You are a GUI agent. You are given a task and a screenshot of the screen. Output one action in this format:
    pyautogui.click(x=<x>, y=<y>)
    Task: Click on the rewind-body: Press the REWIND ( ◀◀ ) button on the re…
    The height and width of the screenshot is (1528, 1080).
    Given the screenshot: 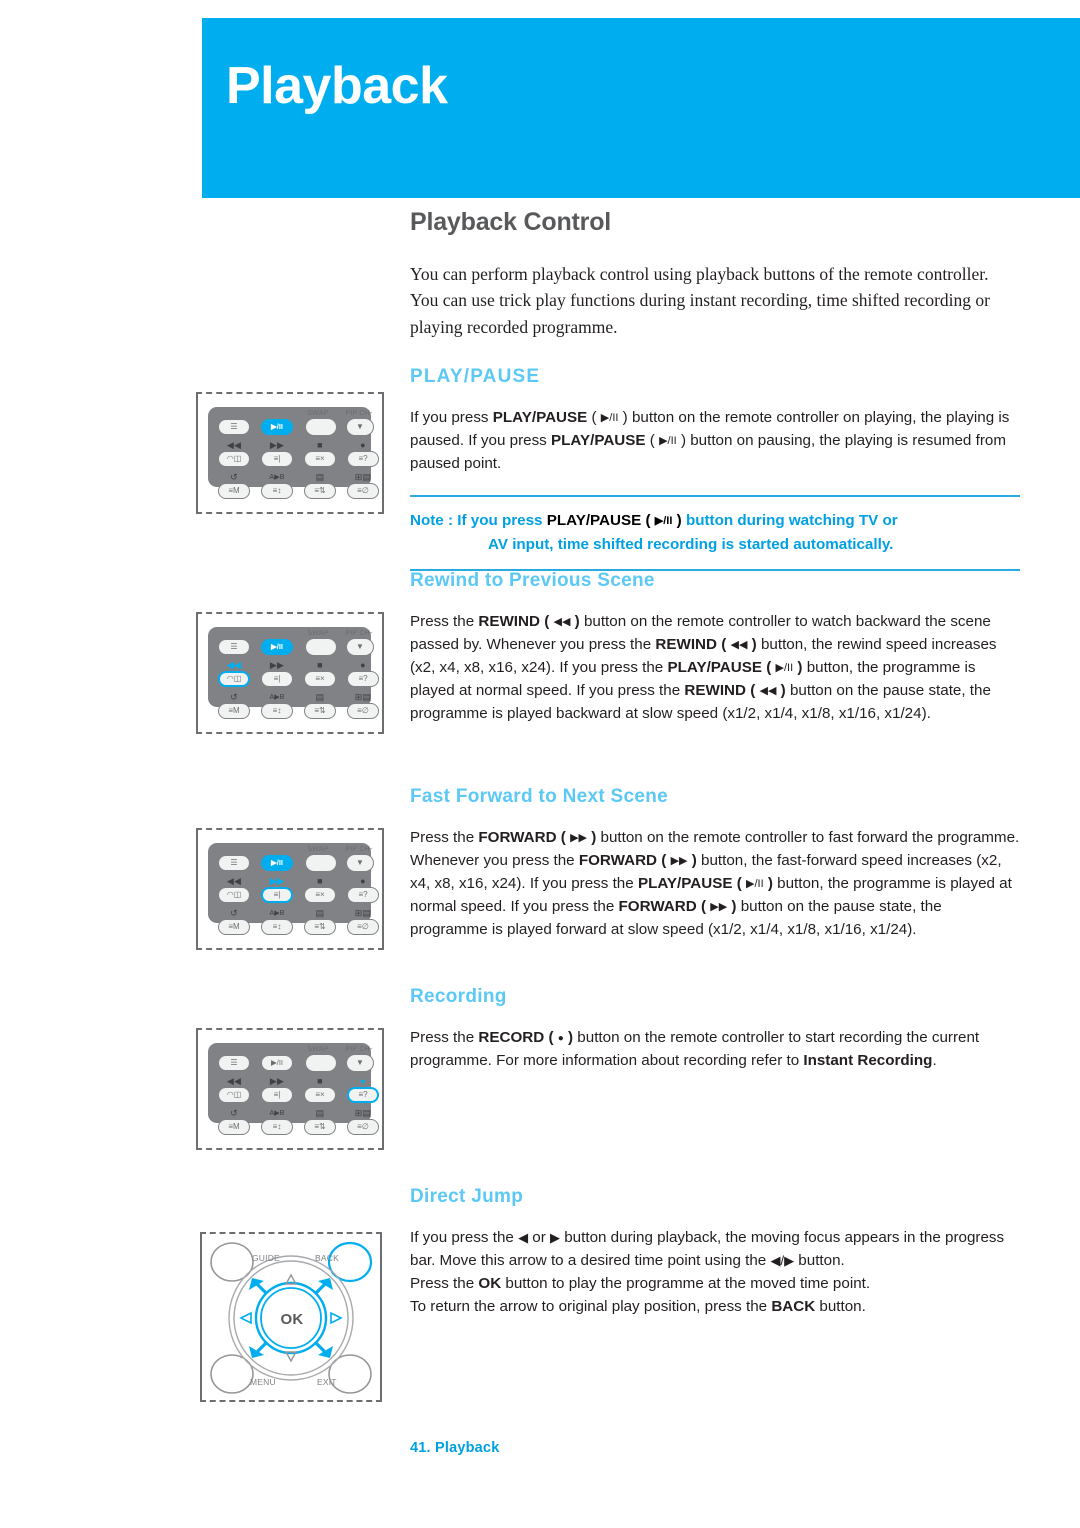 What is the action you would take?
    pyautogui.click(x=703, y=668)
    